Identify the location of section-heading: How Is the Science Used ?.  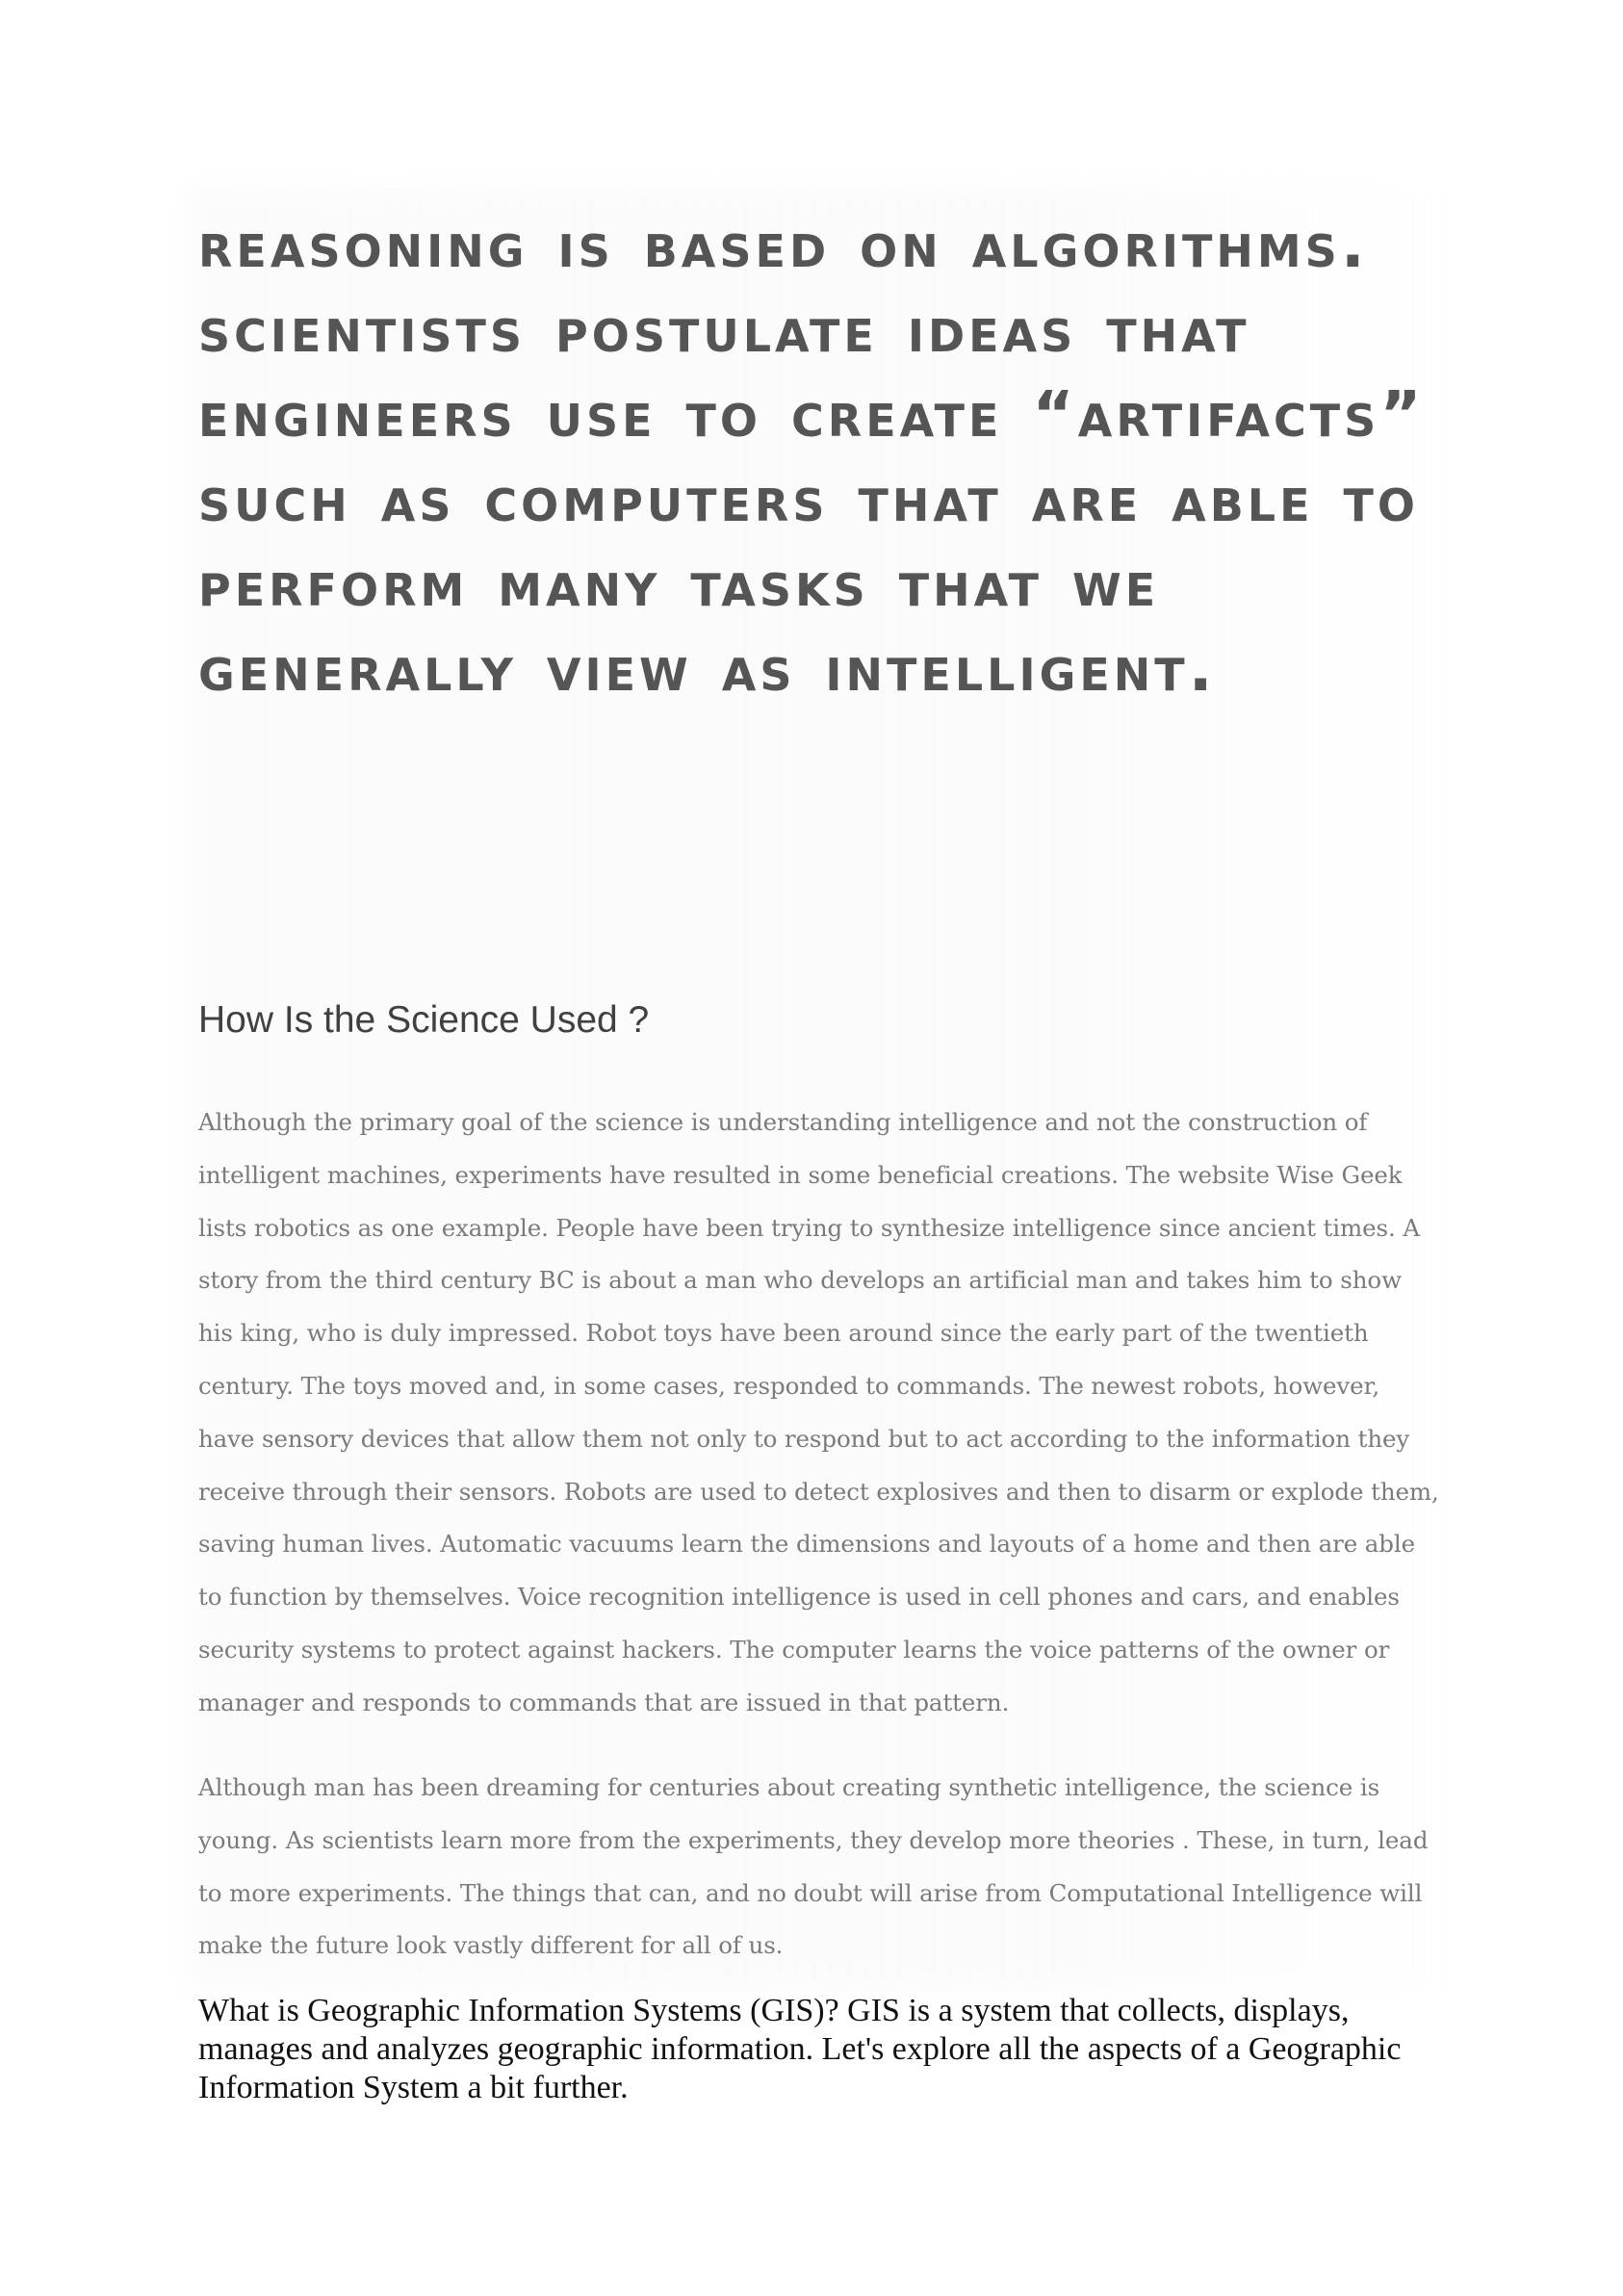
(424, 1020).